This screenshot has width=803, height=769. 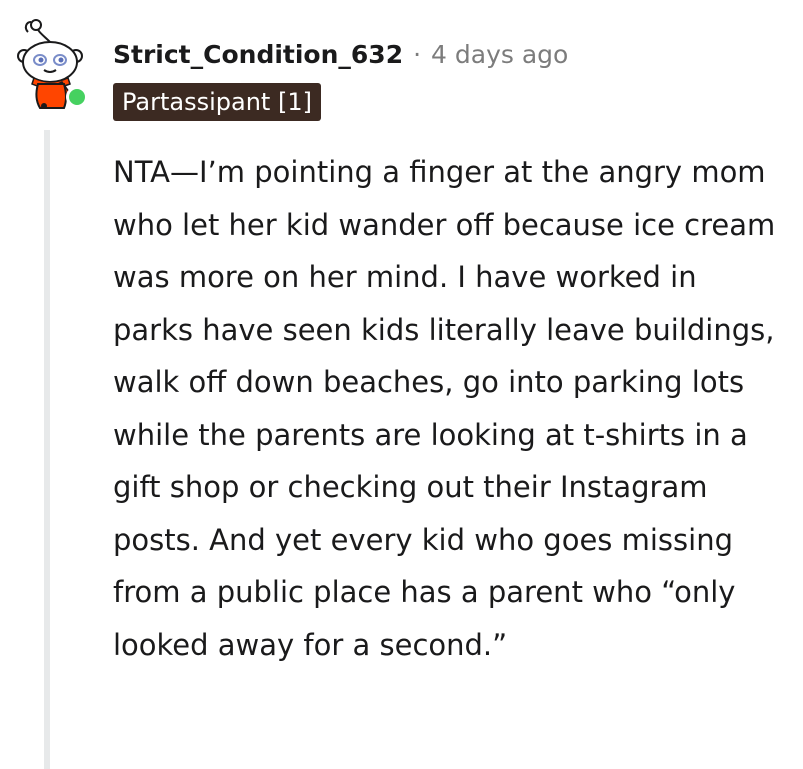 What do you see at coordinates (47, 449) in the screenshot?
I see `thread-collapse-line` at bounding box center [47, 449].